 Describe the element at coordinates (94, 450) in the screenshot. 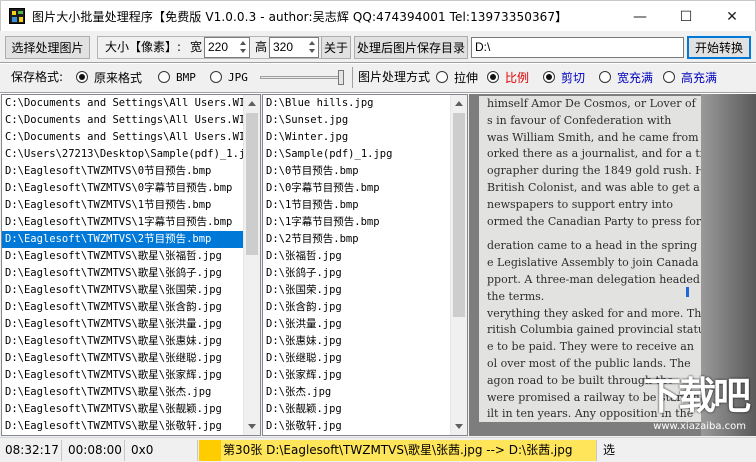

I see `status-duration: 00:08:00` at that location.